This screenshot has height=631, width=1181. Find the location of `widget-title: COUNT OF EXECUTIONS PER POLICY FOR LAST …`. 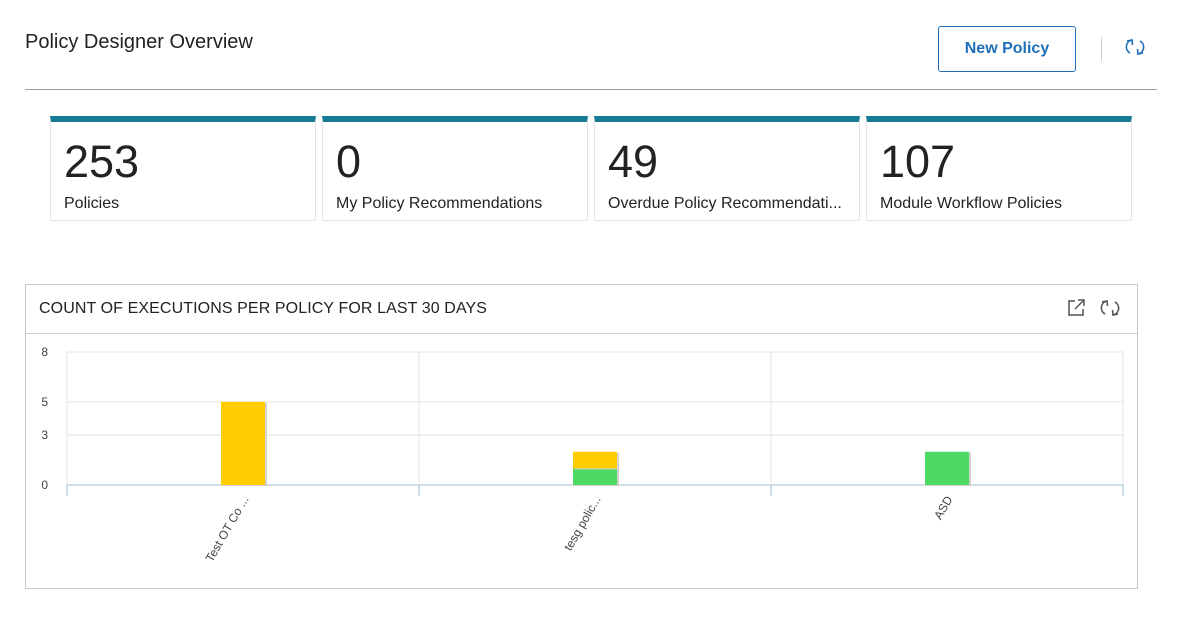

widget-title: COUNT OF EXECUTIONS PER POLICY FOR LAST … is located at coordinates (263, 308).